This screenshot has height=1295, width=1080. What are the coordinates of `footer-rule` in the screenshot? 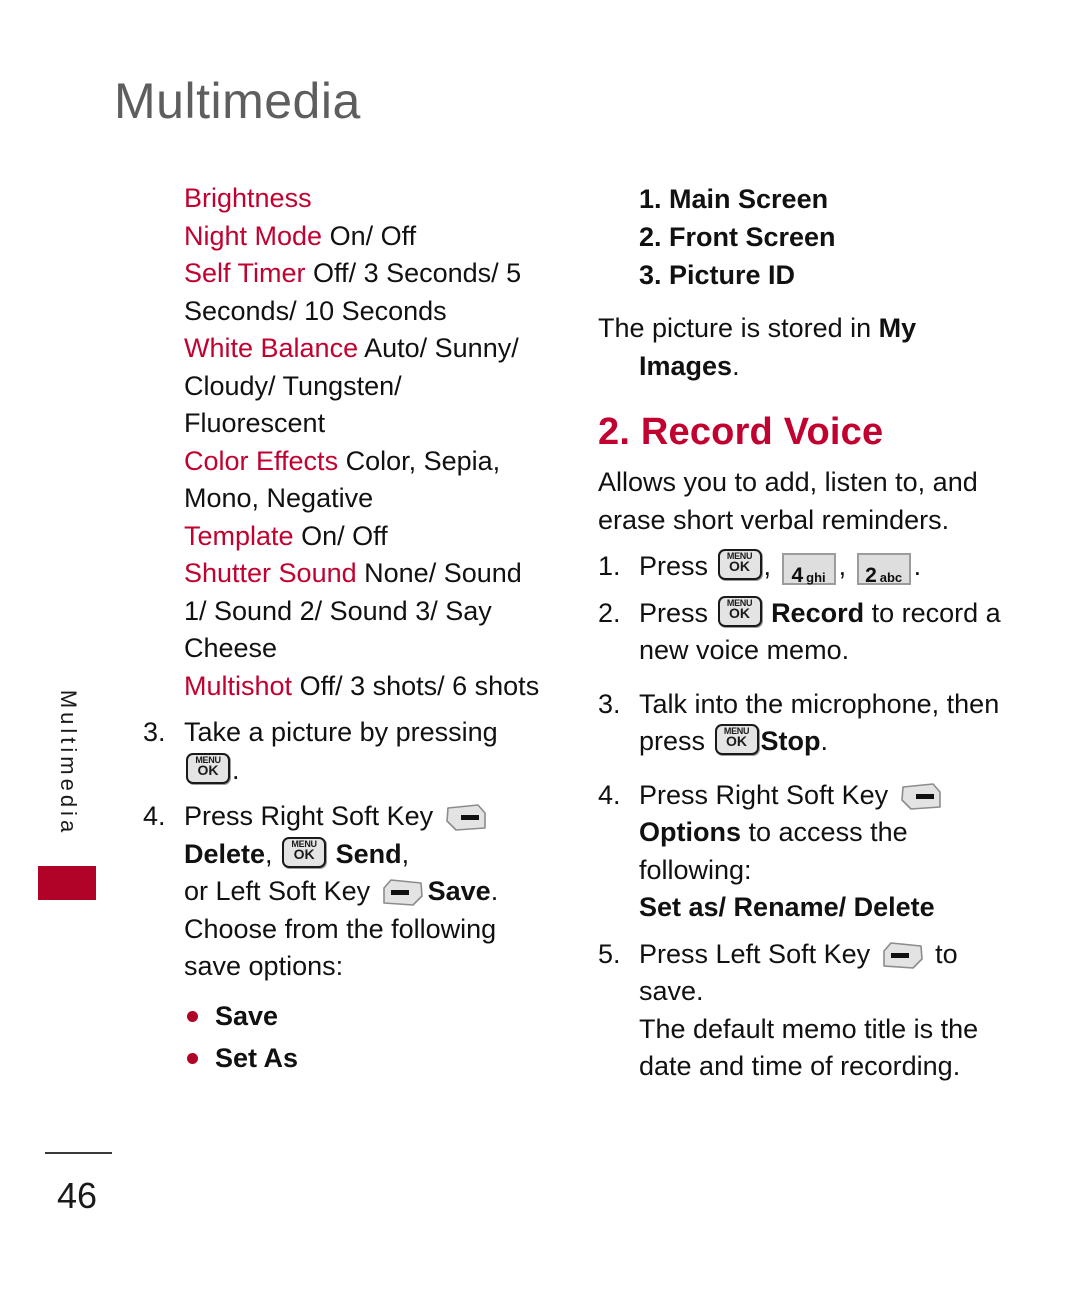 It's located at (78, 1153).